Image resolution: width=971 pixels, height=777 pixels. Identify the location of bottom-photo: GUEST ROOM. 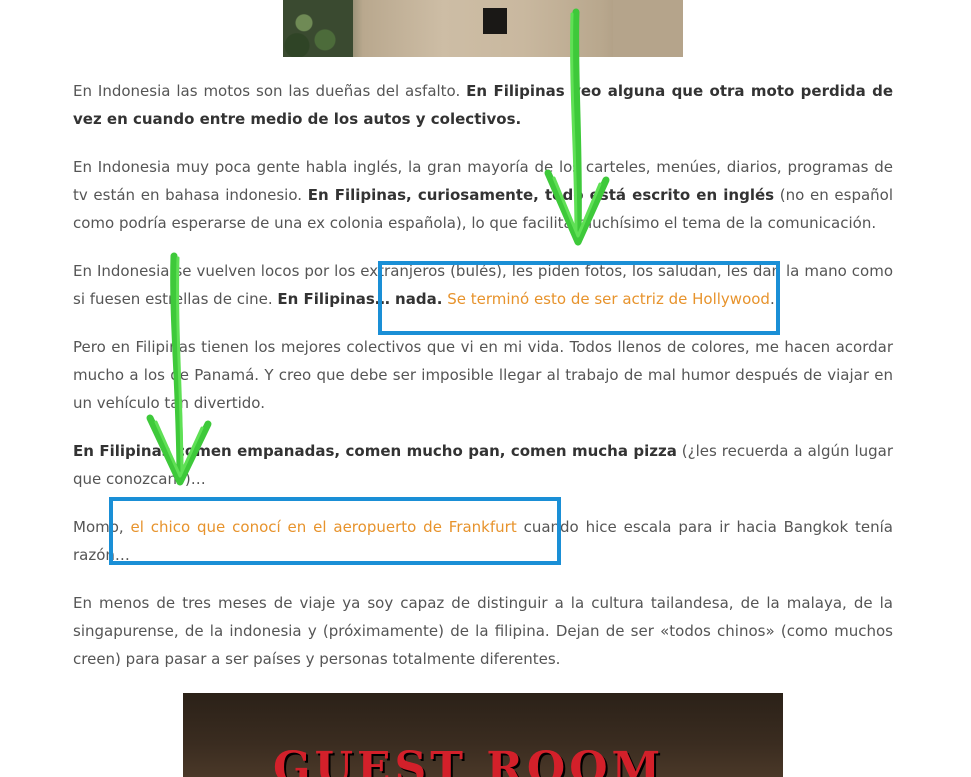
(483, 735).